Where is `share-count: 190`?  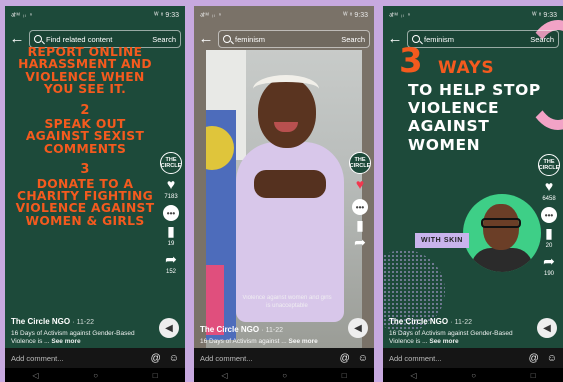
share-count: 190 is located at coordinates (548, 274).